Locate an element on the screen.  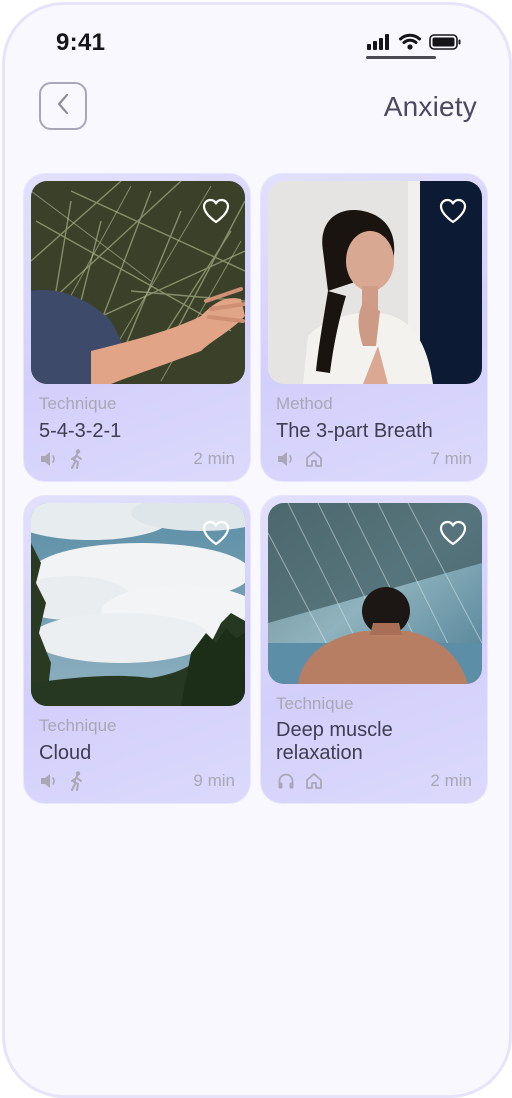
exercise-card: Technique 5-4-3-2-1 2 min is located at coordinates (137, 327).